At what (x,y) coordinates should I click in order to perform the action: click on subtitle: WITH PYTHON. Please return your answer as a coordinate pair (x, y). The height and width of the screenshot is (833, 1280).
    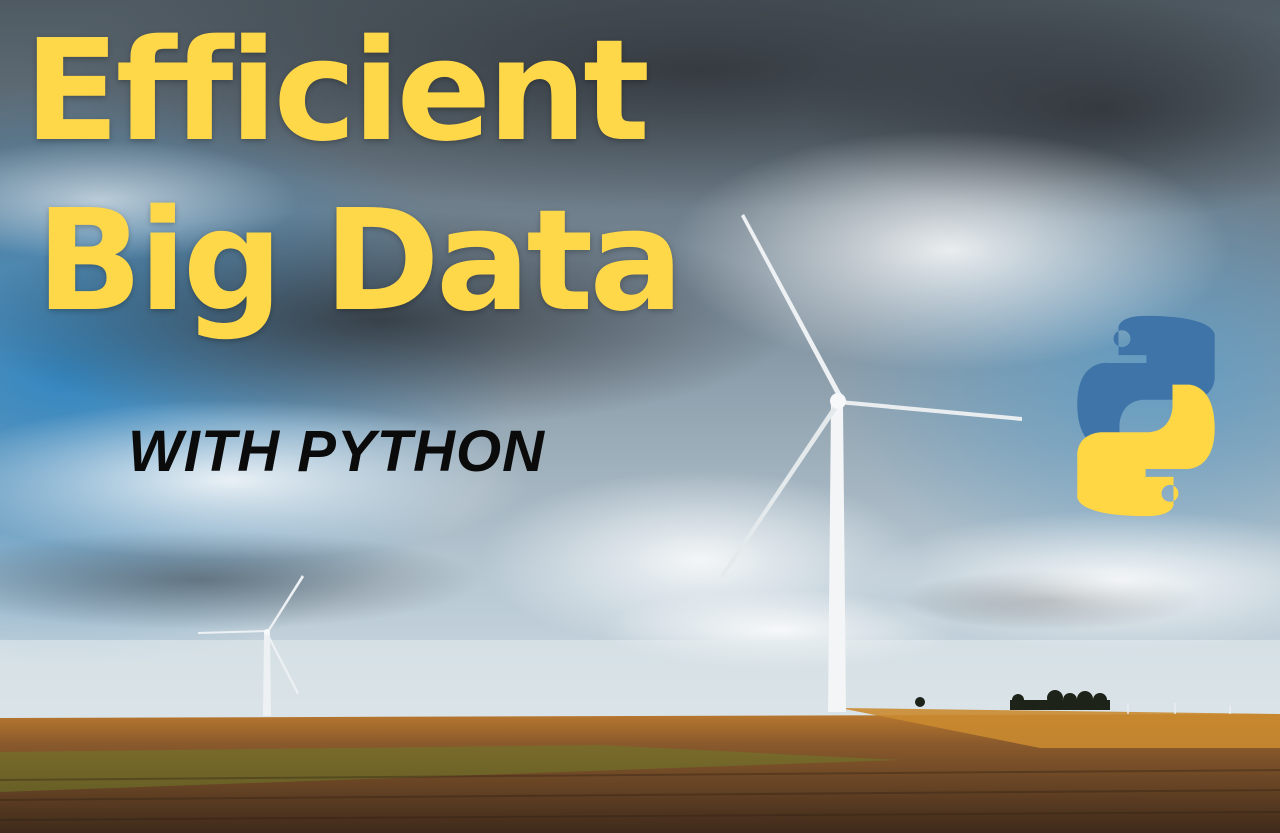
    Looking at the image, I should click on (336, 451).